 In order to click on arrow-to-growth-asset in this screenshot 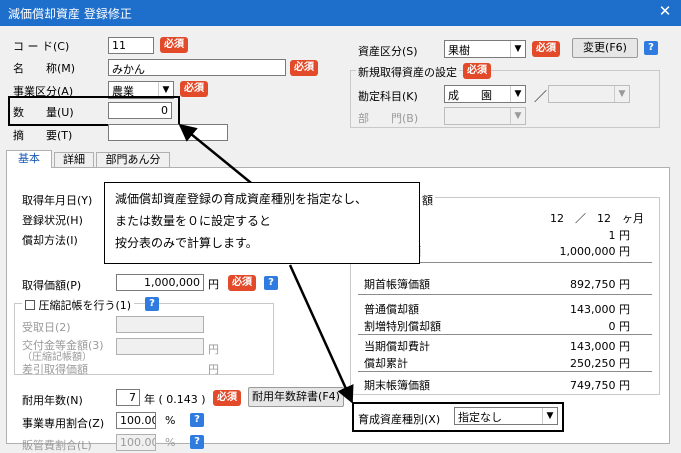, I will do `click(321, 334)`.